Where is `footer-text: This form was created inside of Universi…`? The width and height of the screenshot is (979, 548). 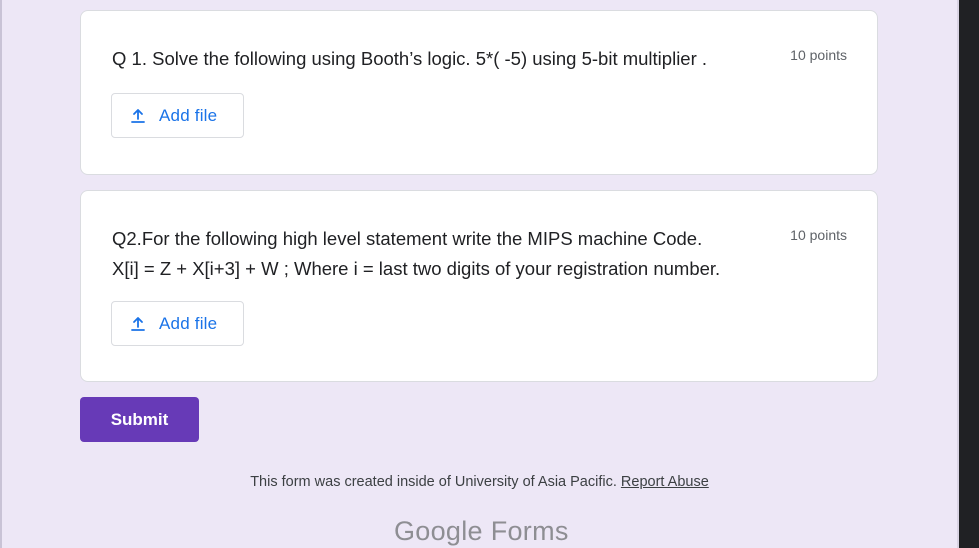
footer-text: This form was created inside of Universi… is located at coordinates (433, 482).